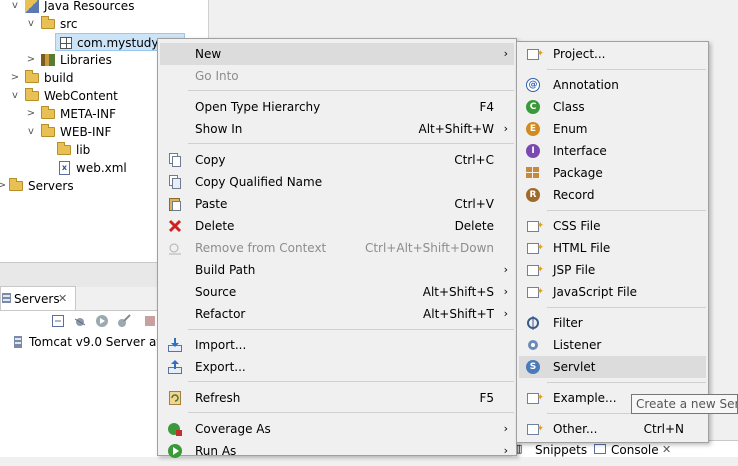 This screenshot has width=738, height=466. I want to click on run-icon, so click(175, 451).